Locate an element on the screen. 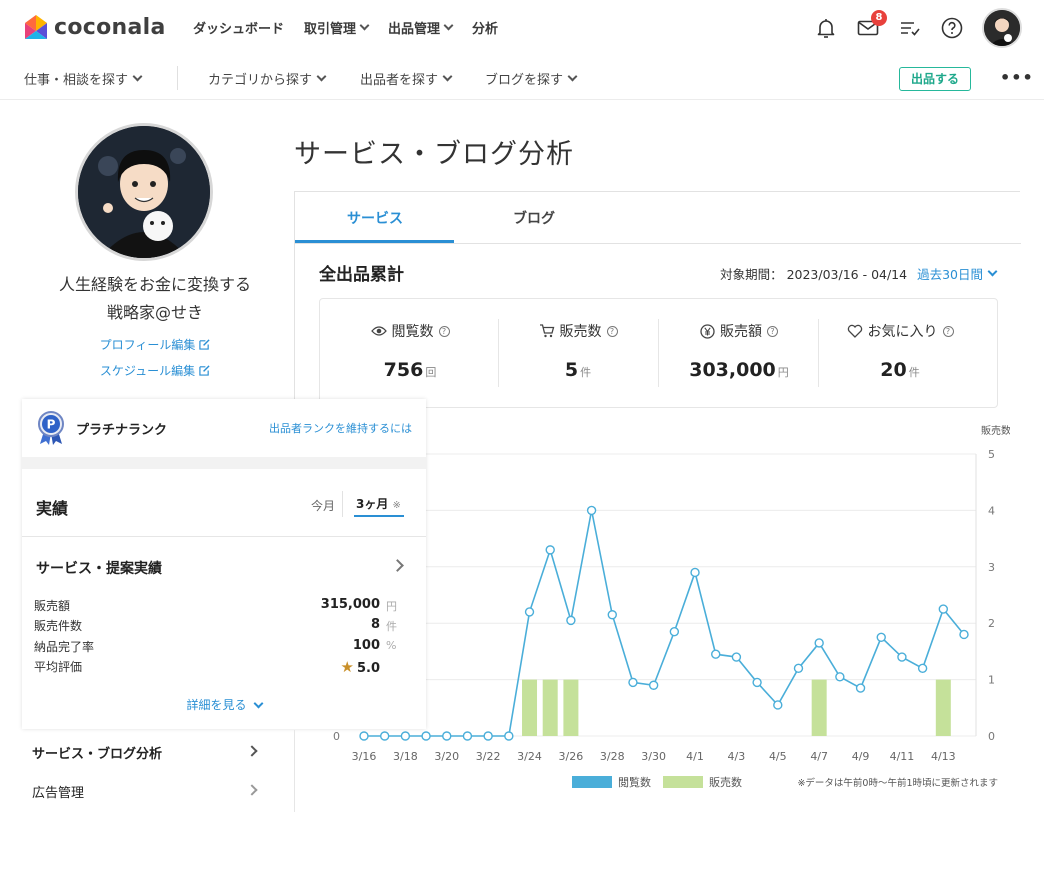  subnav-category: カテゴリから探す is located at coordinates (267, 78).